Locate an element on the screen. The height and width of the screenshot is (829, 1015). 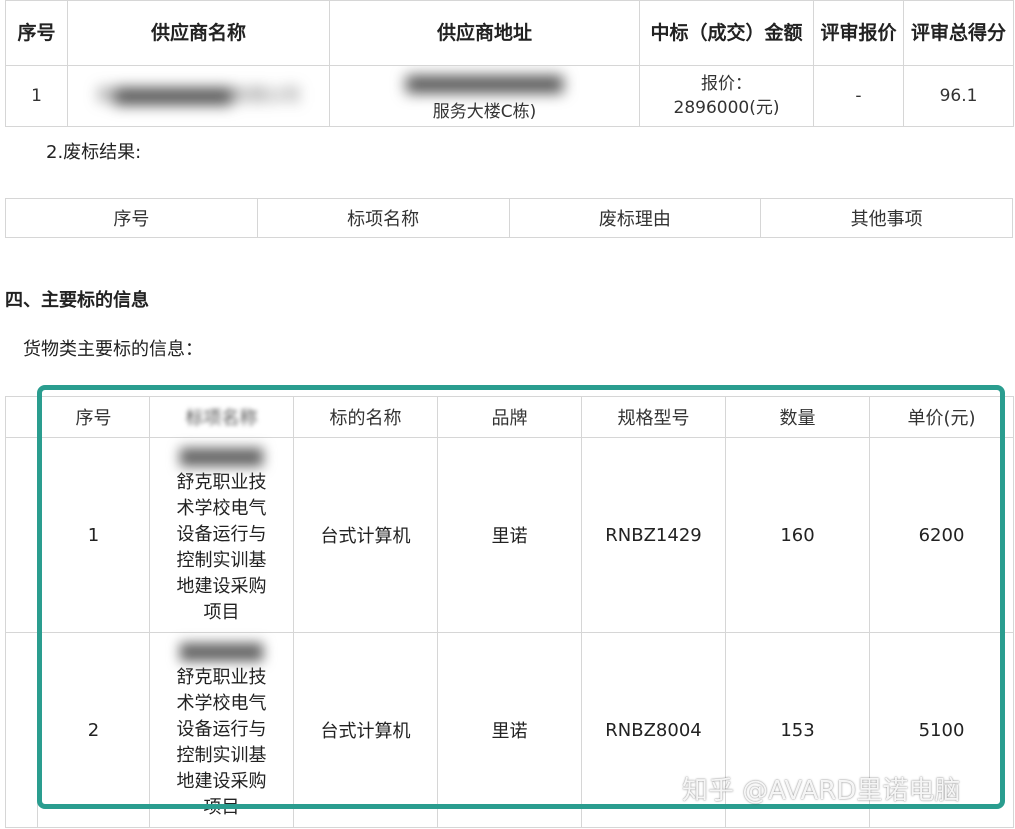
review-price: - is located at coordinates (858, 96).